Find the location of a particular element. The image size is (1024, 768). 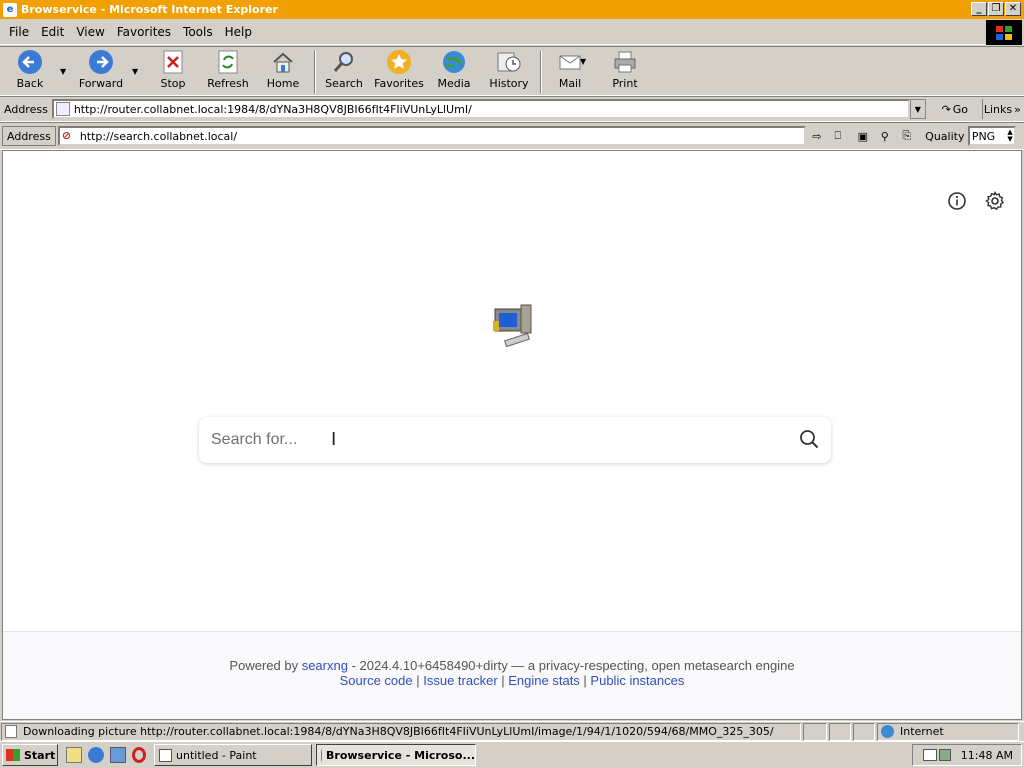

source-code-link: Source code is located at coordinates (376, 680).